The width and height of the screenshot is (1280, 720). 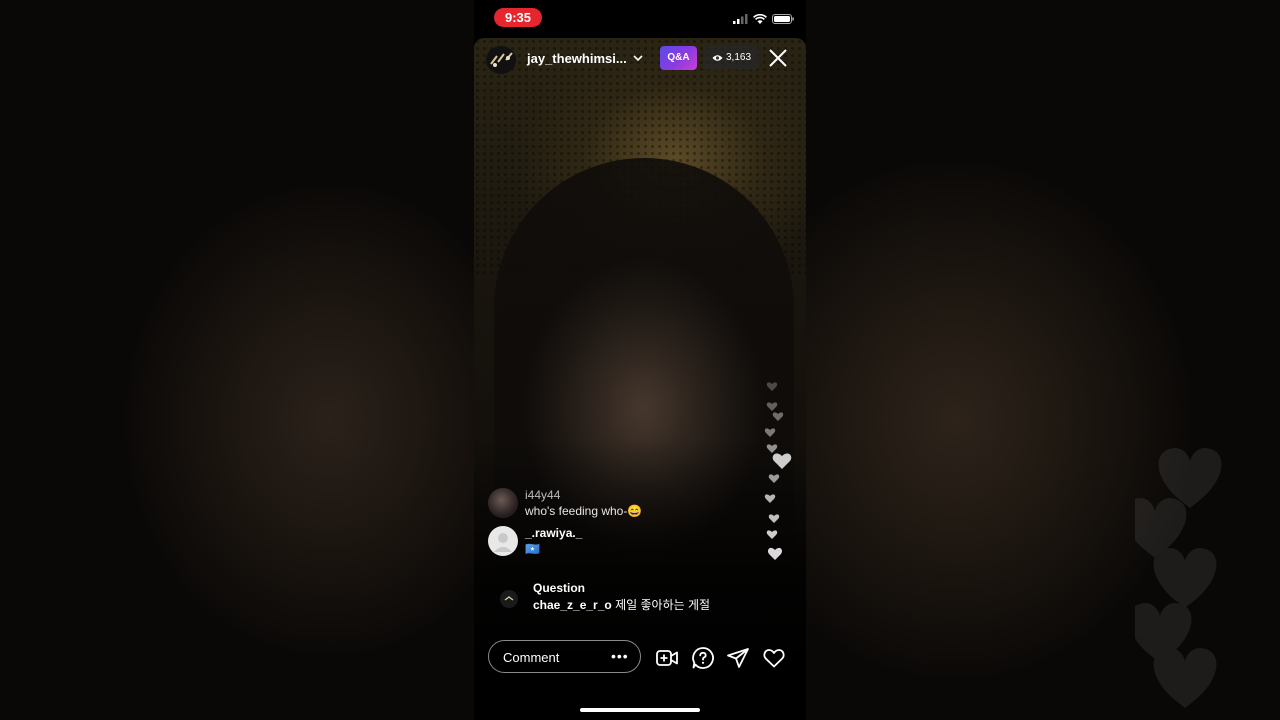 What do you see at coordinates (572, 605) in the screenshot?
I see `question-username: chae_z_e_r_o` at bounding box center [572, 605].